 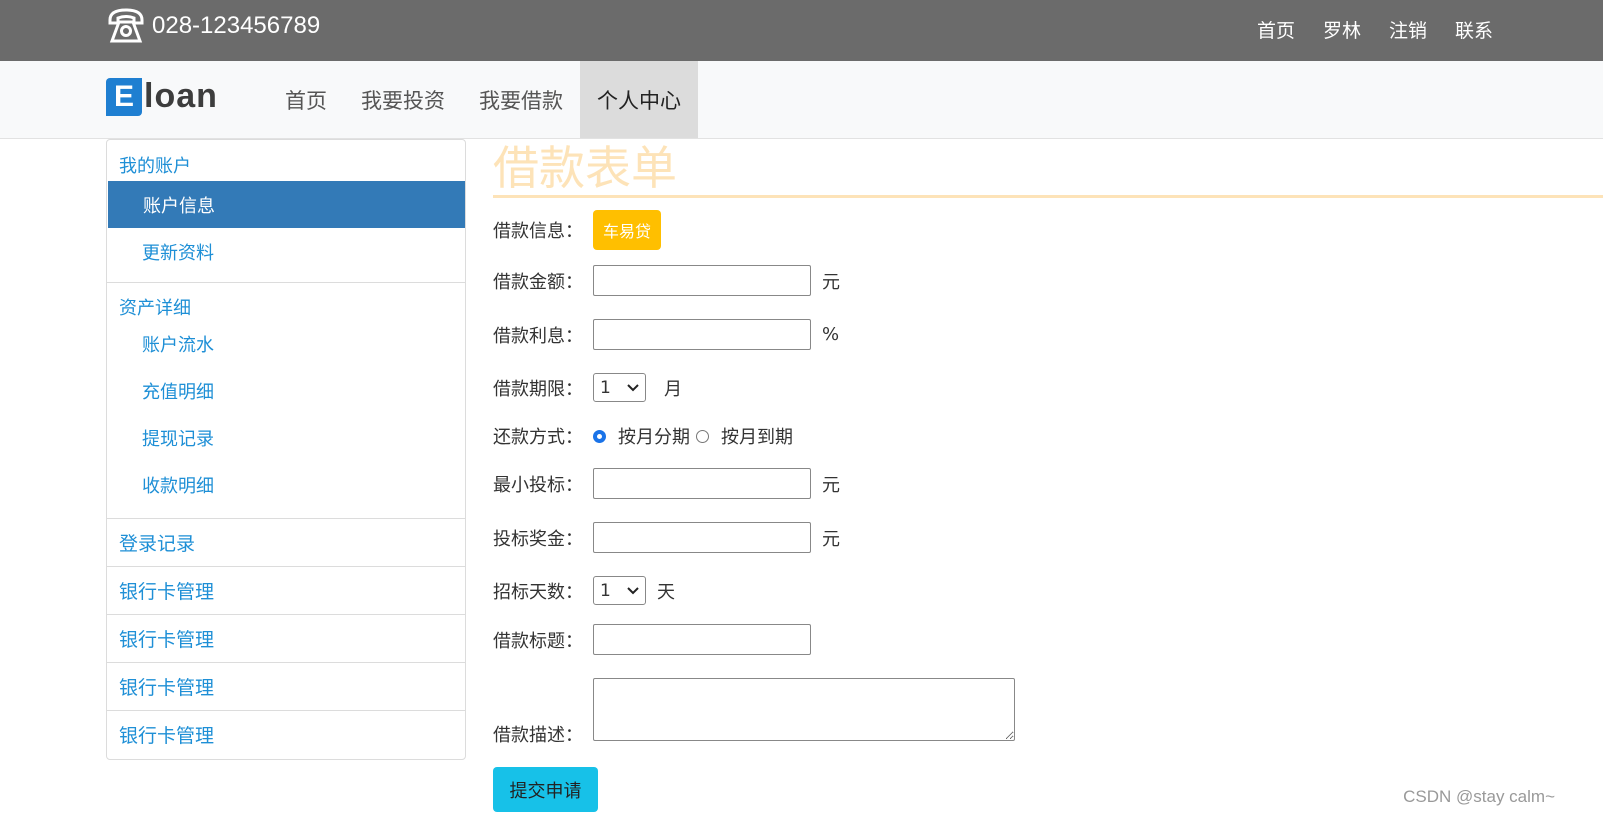 What do you see at coordinates (286, 437) in the screenshot?
I see `sidebar-item-withdraw-records: 提现记录` at bounding box center [286, 437].